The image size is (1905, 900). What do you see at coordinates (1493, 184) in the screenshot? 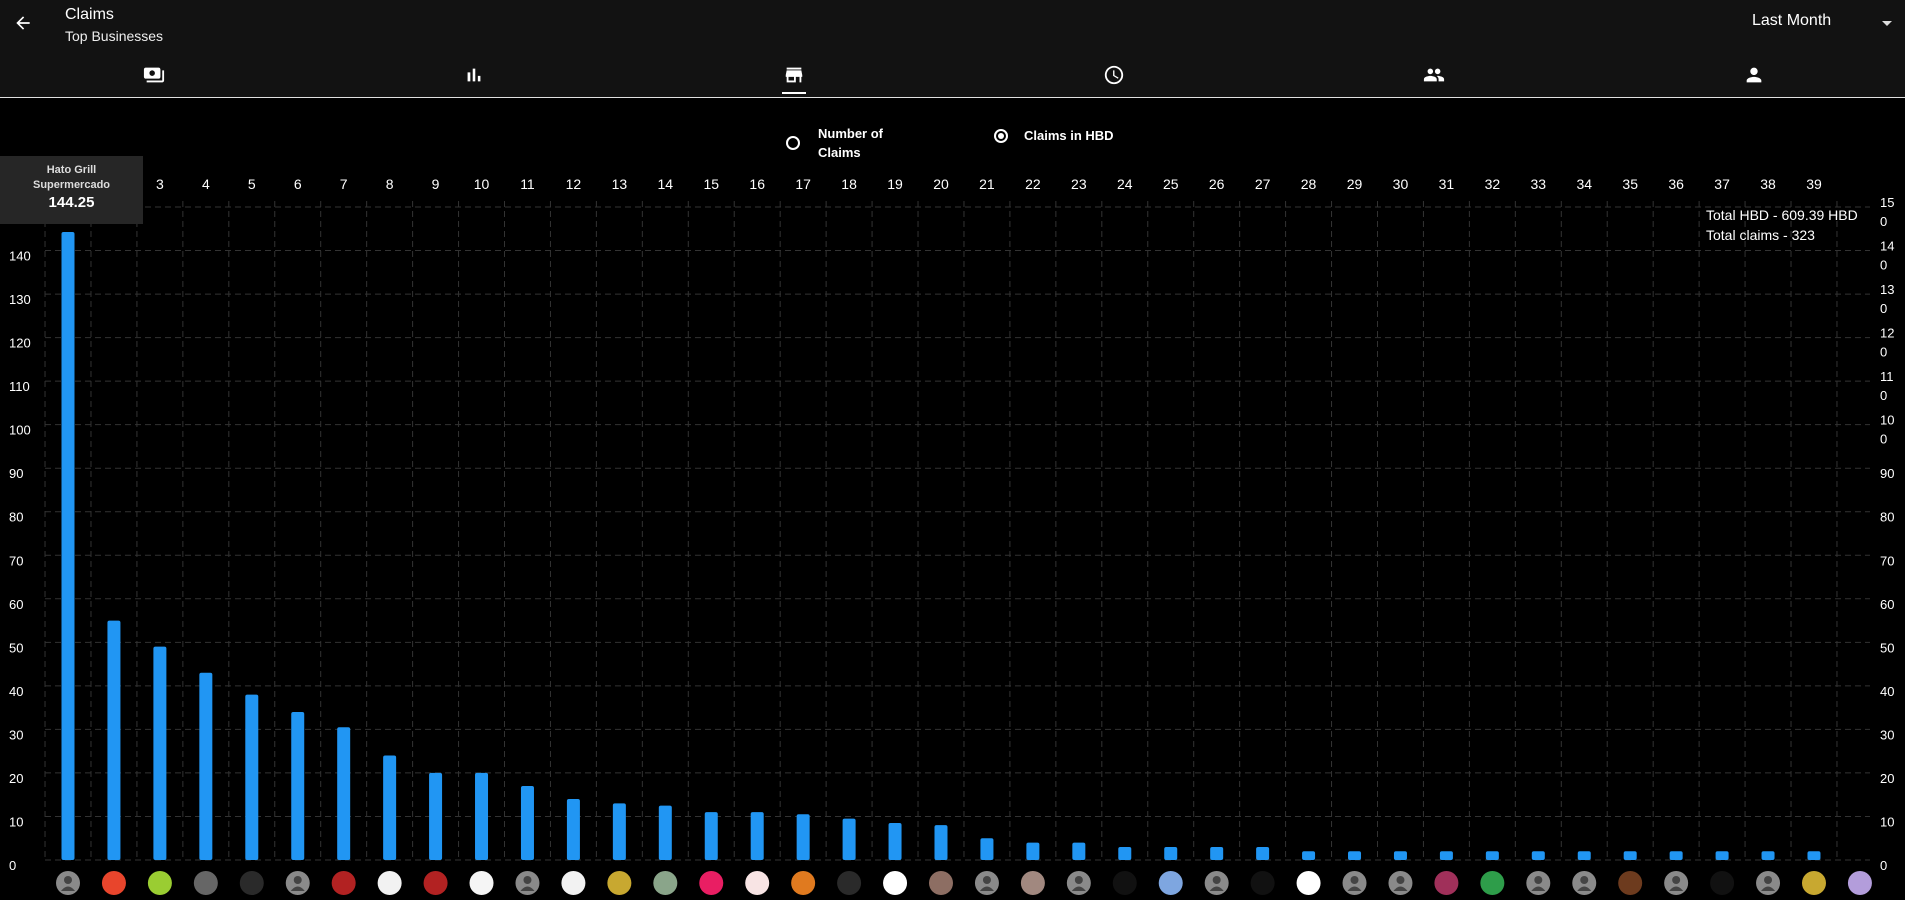
I see `x-tick-label: 32` at bounding box center [1493, 184].